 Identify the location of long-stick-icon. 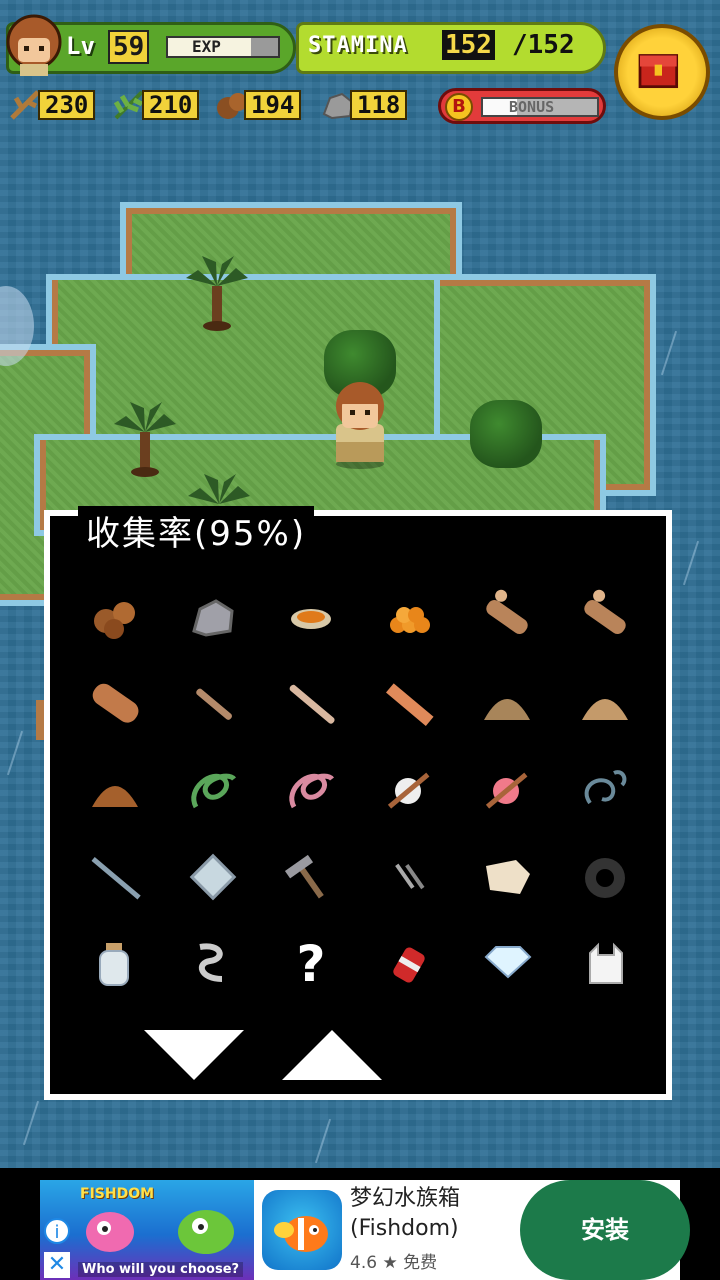
(312, 704).